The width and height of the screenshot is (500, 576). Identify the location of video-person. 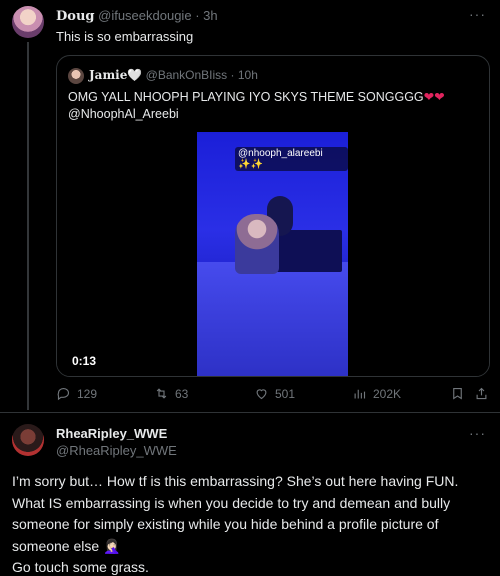
(257, 244).